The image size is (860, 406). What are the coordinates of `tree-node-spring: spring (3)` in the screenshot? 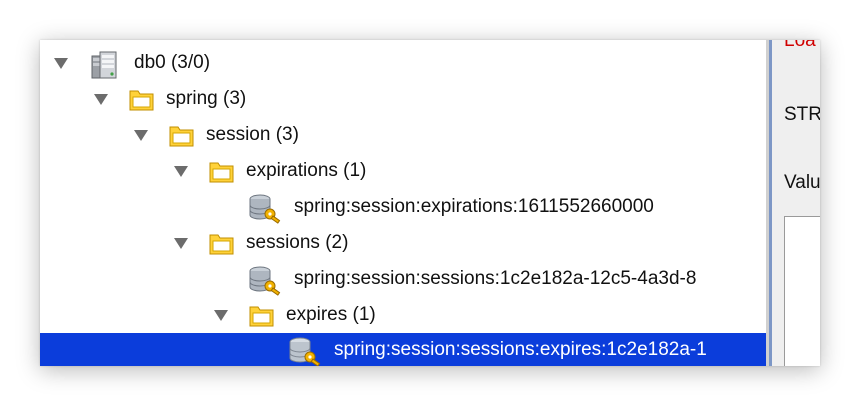 It's located at (403, 99).